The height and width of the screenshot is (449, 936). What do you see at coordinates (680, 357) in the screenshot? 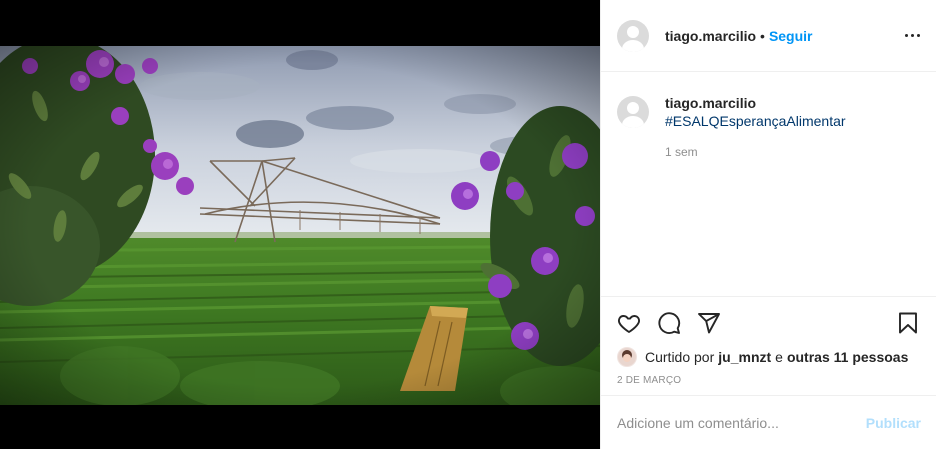
I see `likes-prefix: Curtido por` at bounding box center [680, 357].